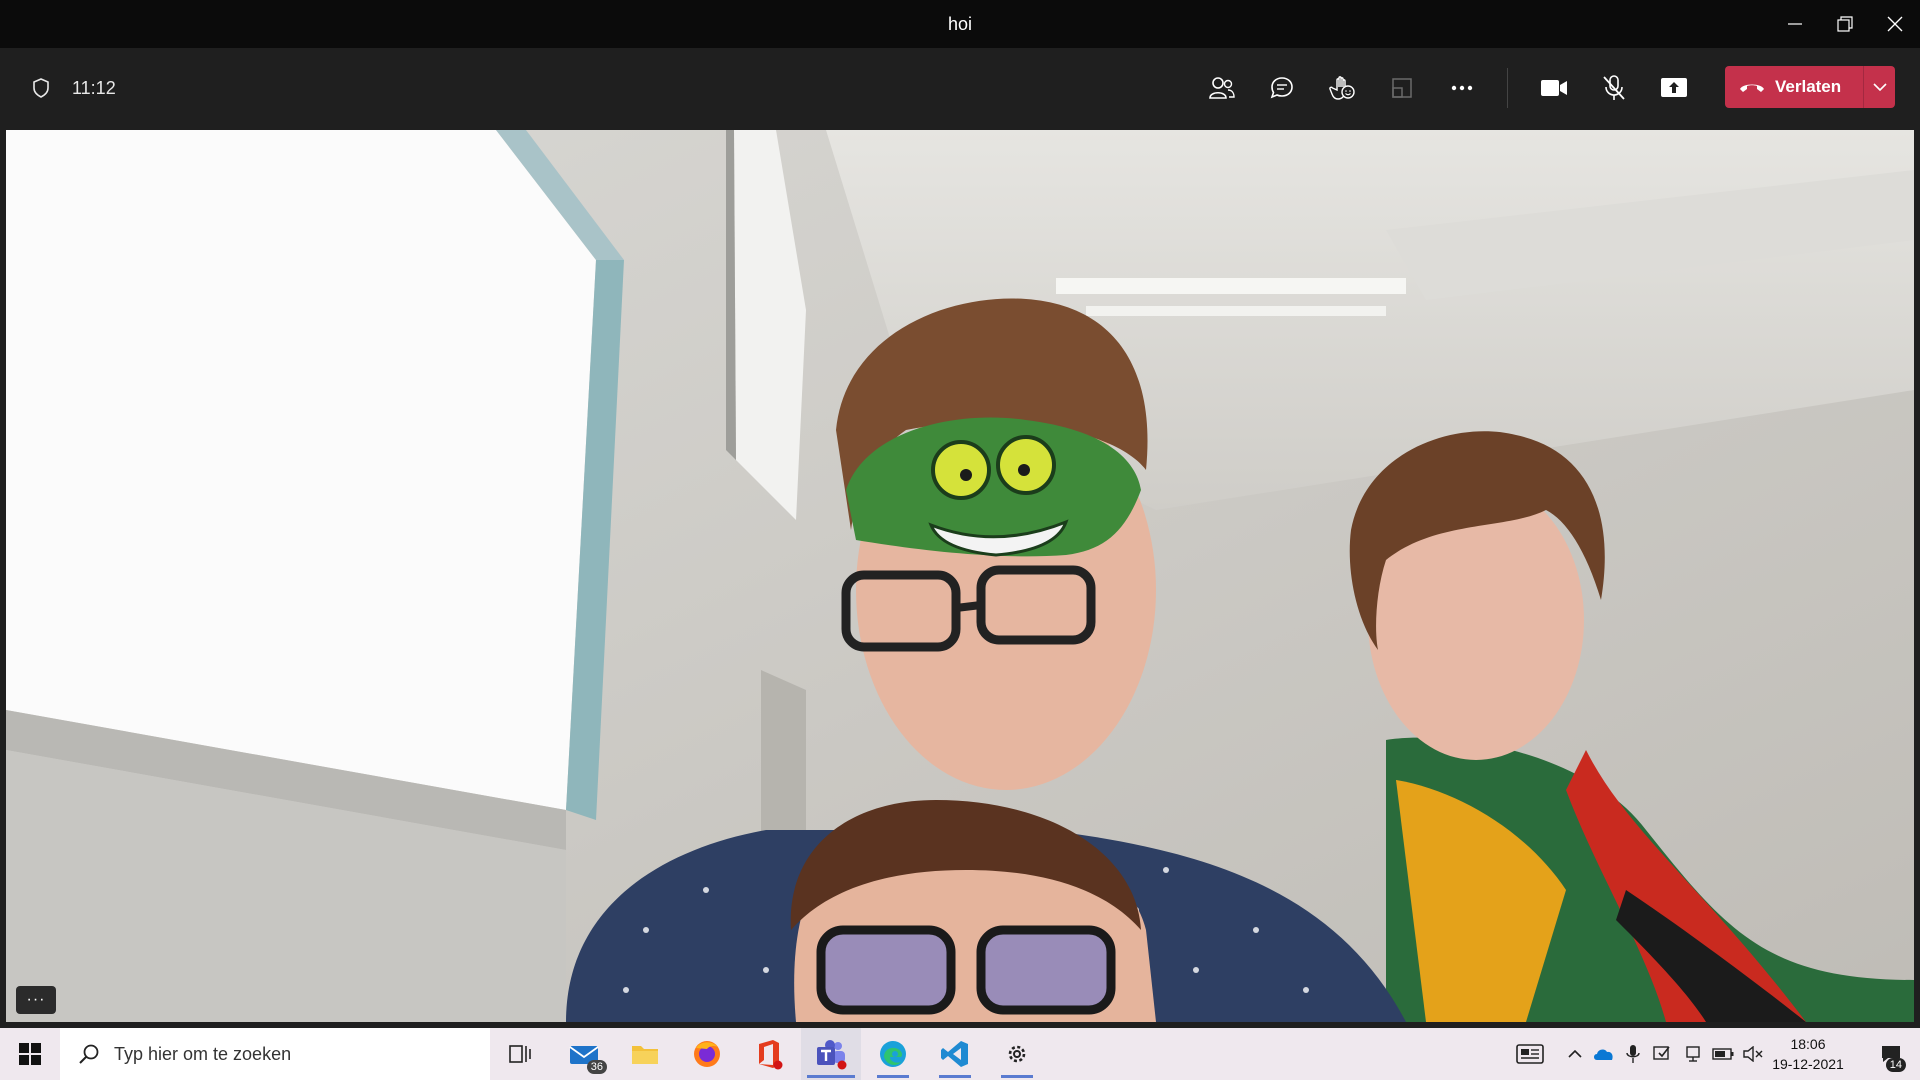 The width and height of the screenshot is (1920, 1080). I want to click on chevron-down-icon, so click(1879, 87).